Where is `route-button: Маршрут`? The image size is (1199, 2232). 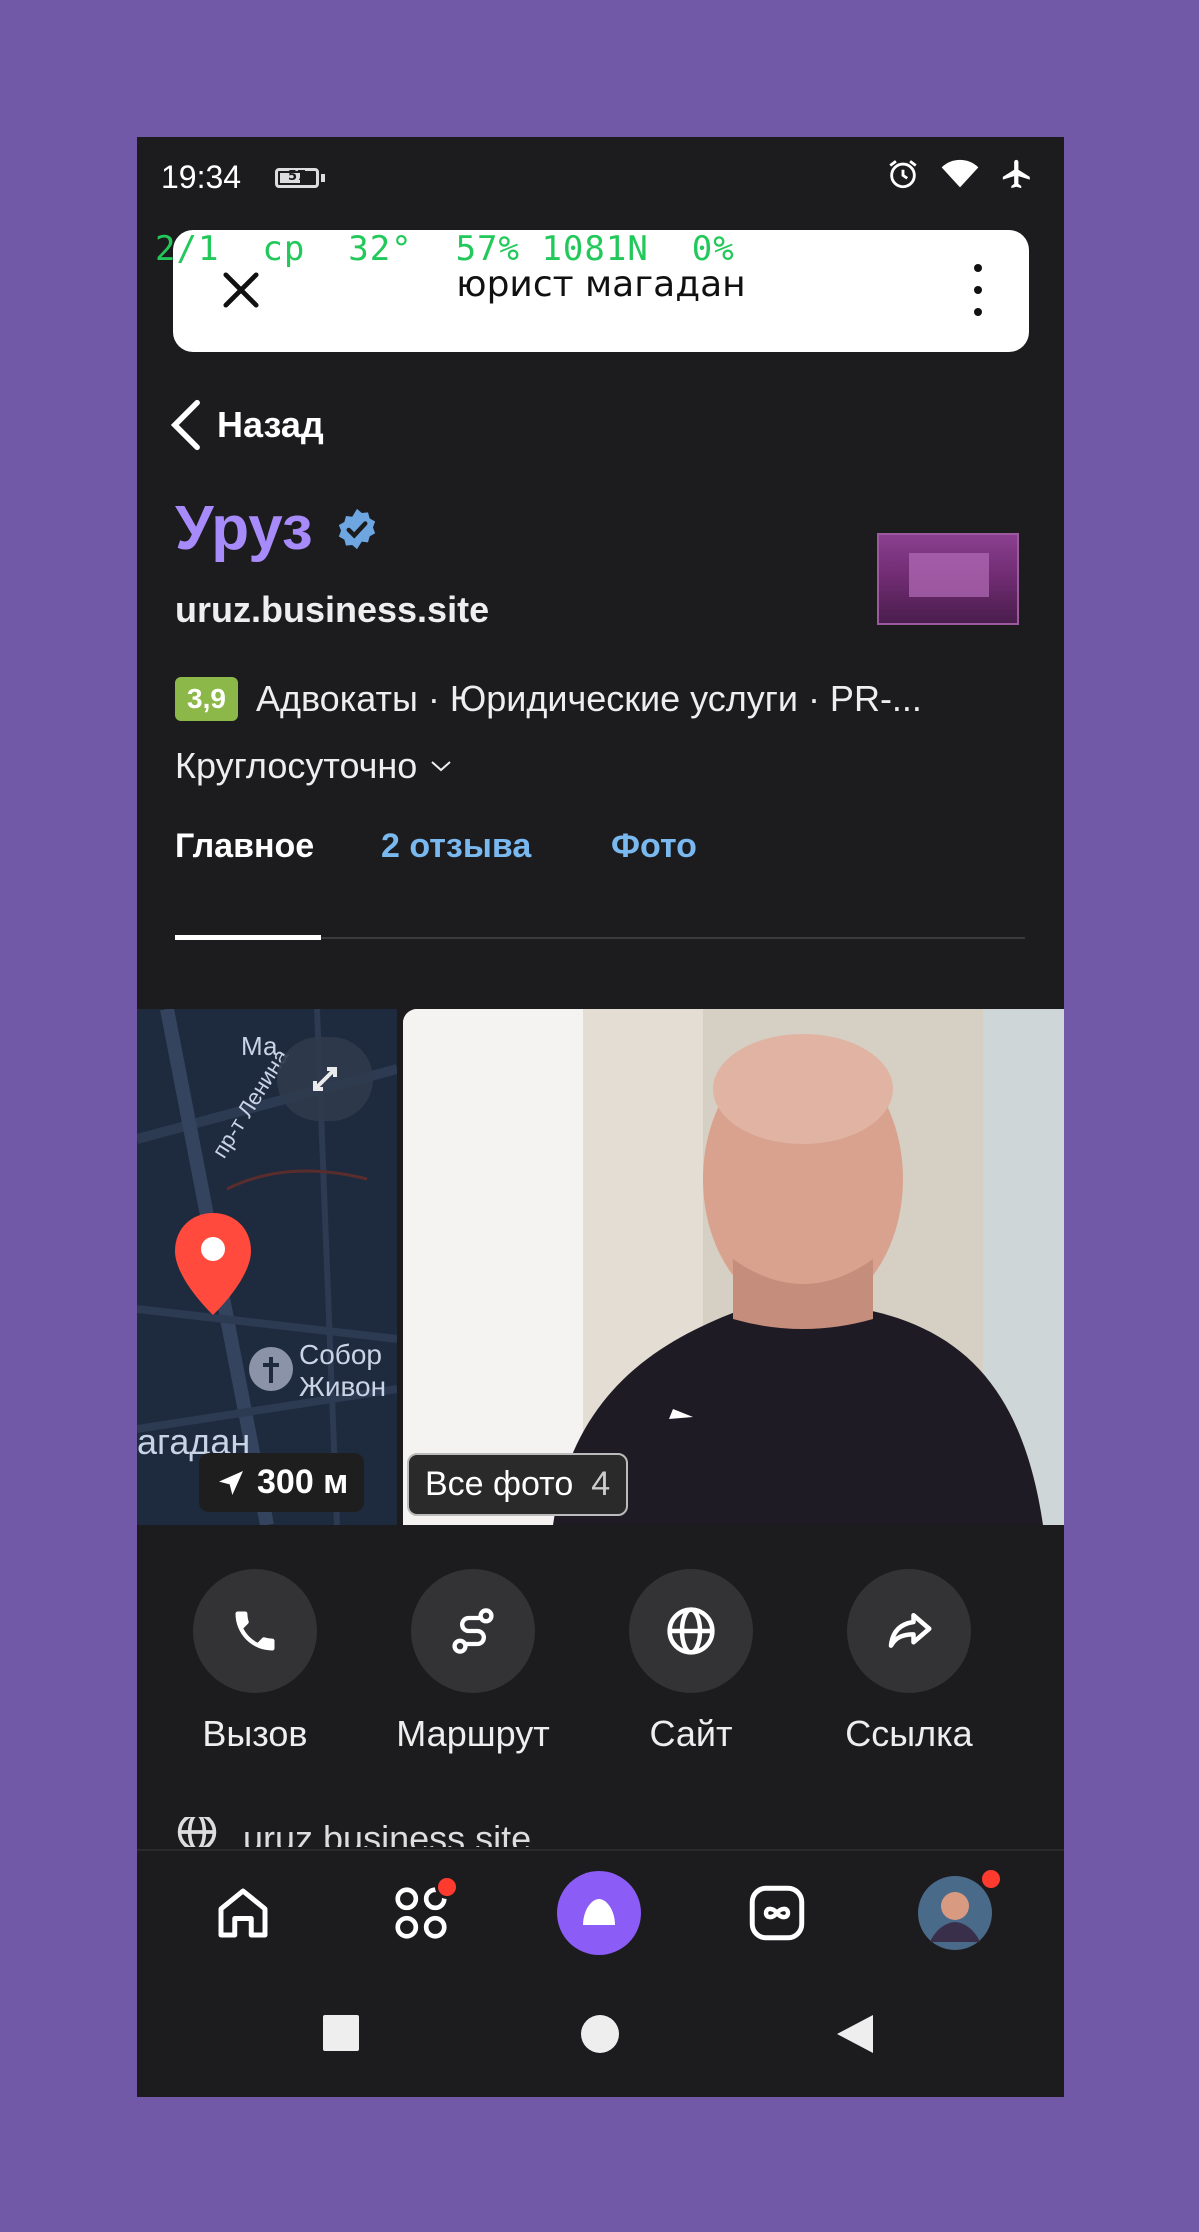
route-button: Маршрут is located at coordinates (473, 1662).